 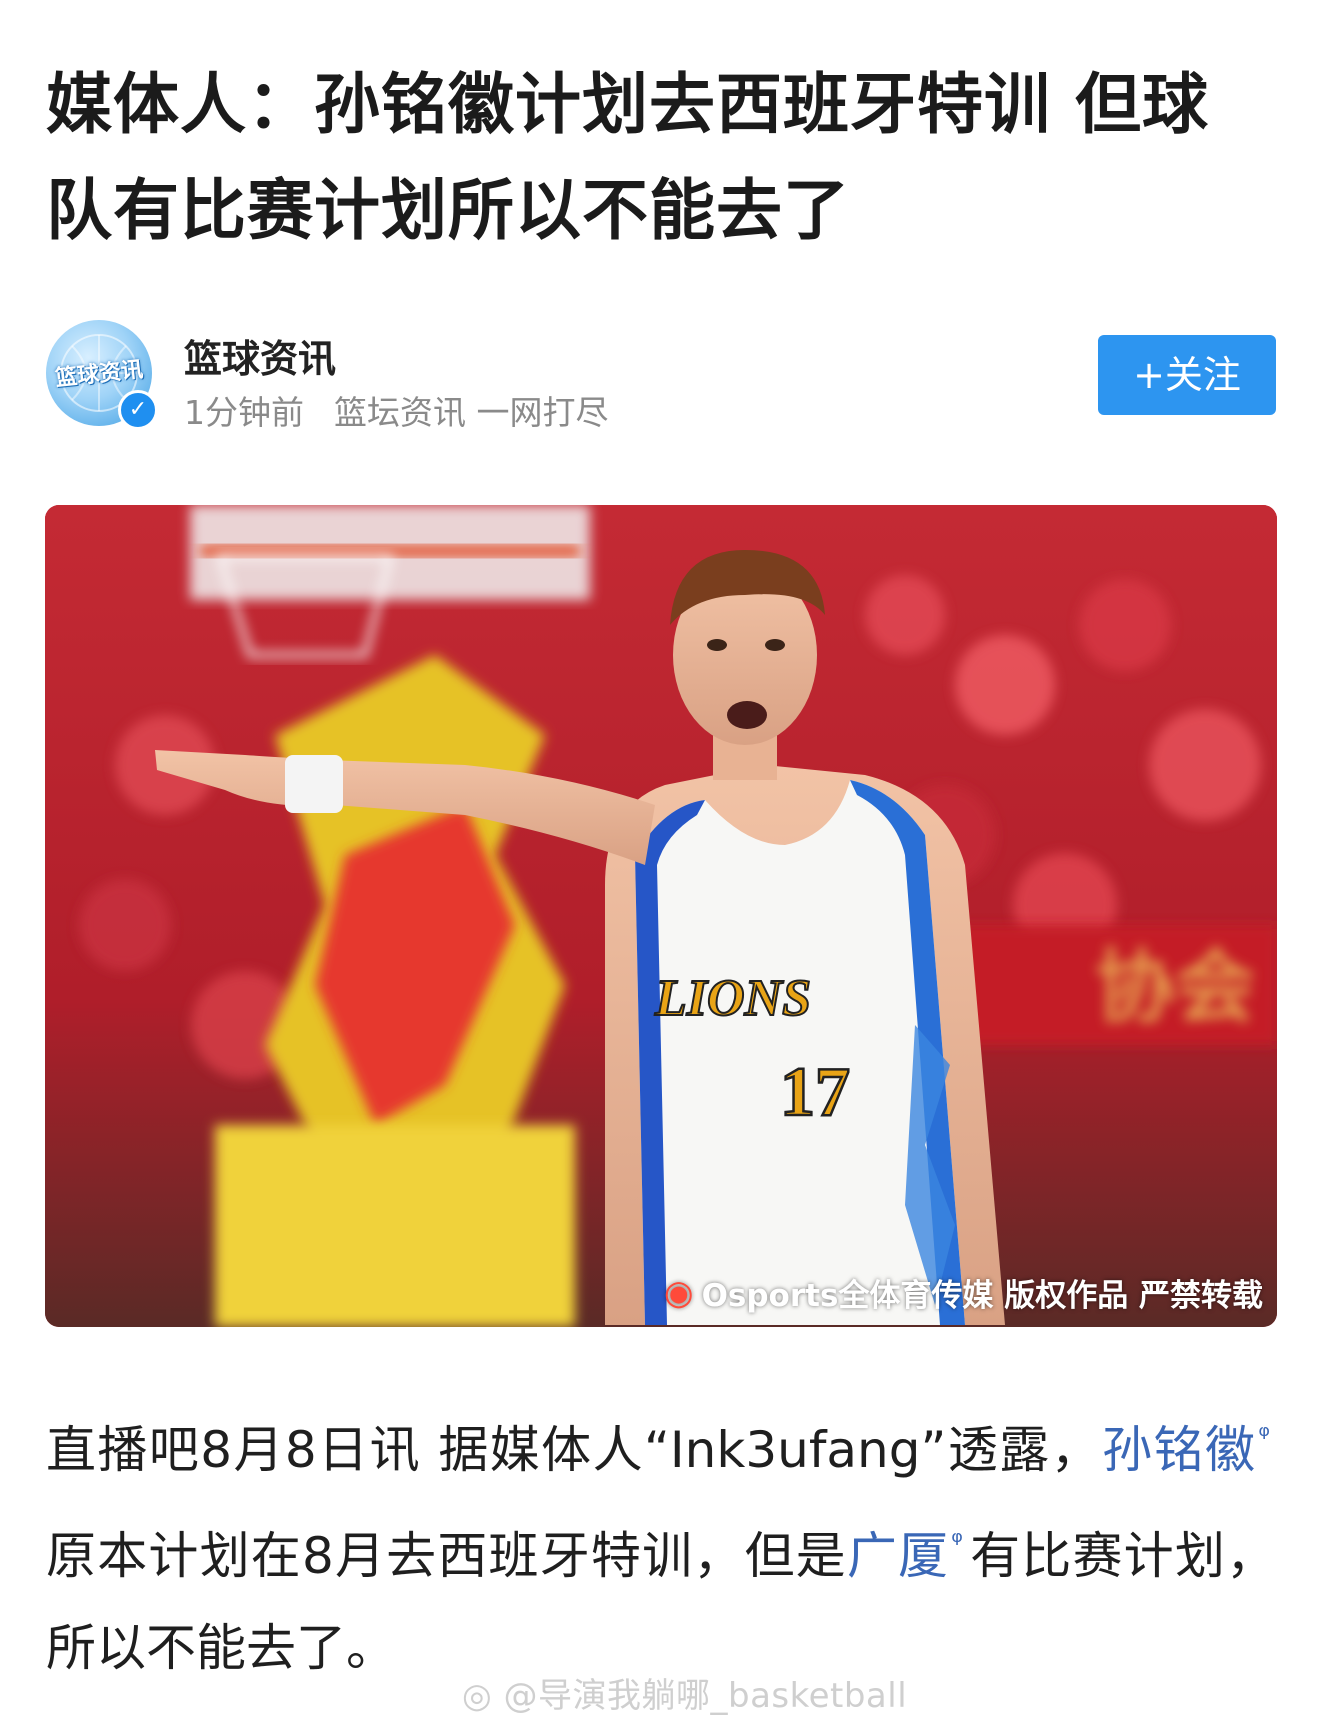 I want to click on post-time: 1分钟前, so click(x=244, y=412).